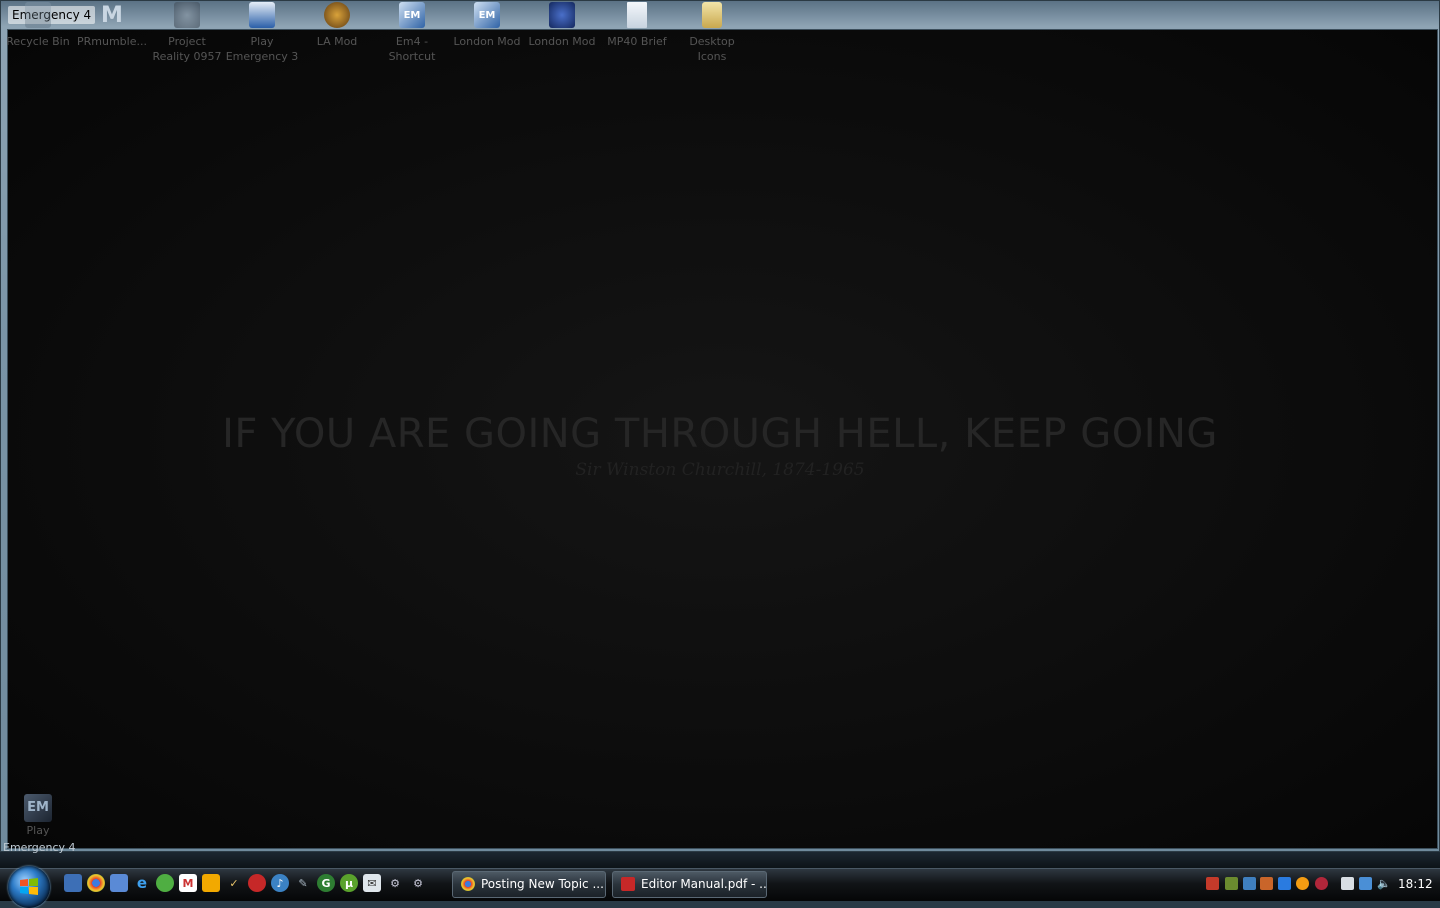 This screenshot has width=1440, height=908. What do you see at coordinates (73, 883) in the screenshot?
I see `show-desktop-icon` at bounding box center [73, 883].